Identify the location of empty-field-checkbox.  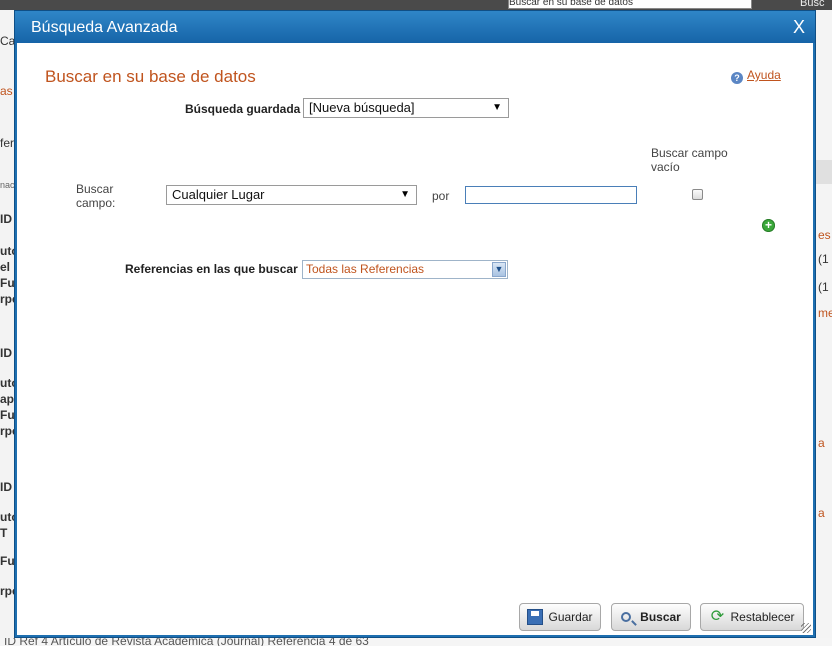
(697, 194).